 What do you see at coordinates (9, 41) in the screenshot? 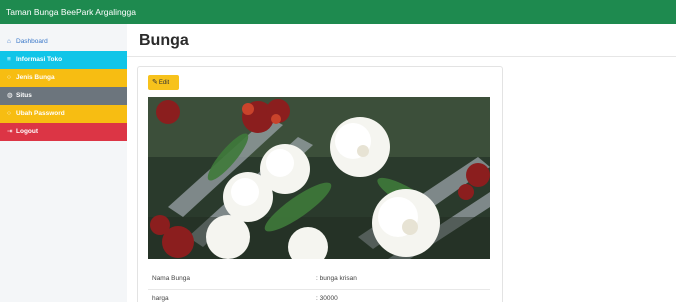
I see `home-icon: ⌂` at bounding box center [9, 41].